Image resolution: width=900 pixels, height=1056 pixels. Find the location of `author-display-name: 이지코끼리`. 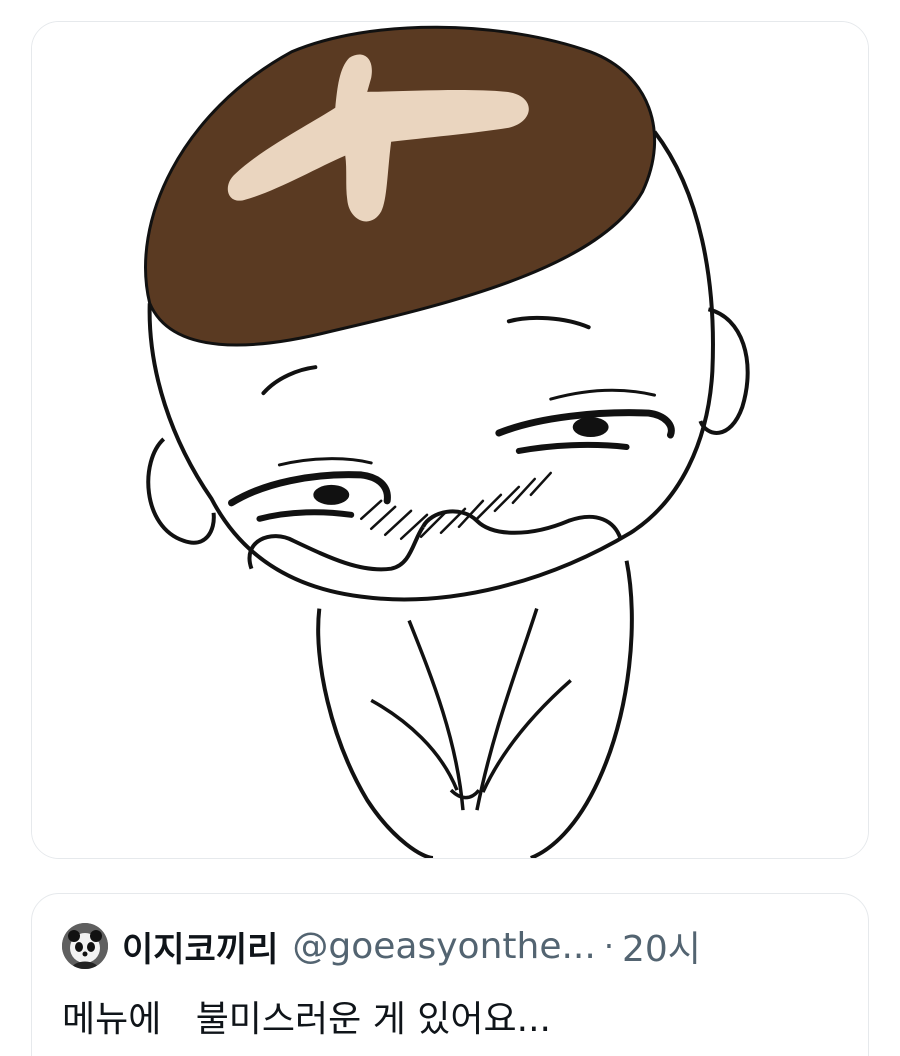

author-display-name: 이지코끼리 is located at coordinates (200, 946).